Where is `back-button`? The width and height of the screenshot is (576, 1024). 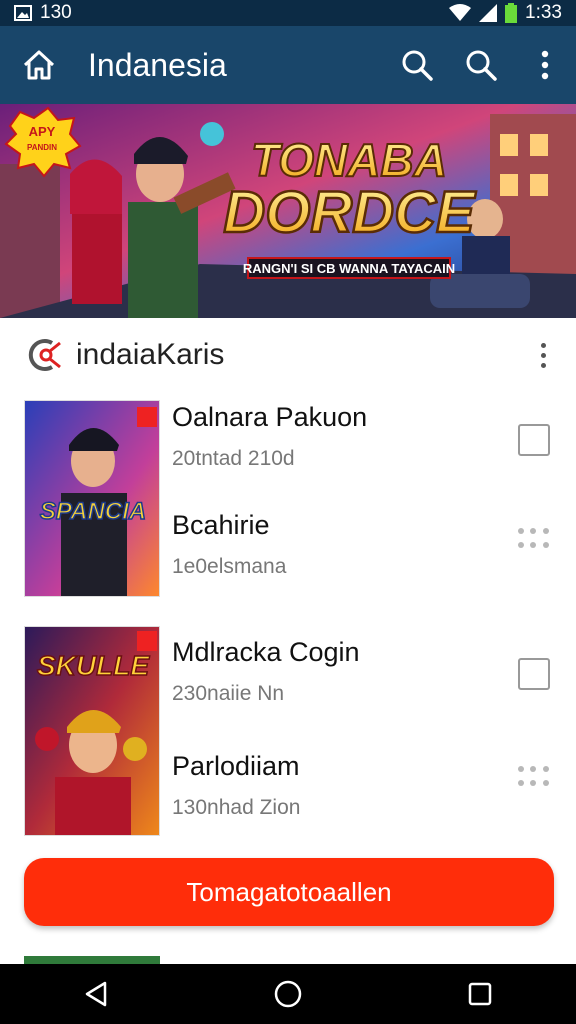 back-button is located at coordinates (96, 994).